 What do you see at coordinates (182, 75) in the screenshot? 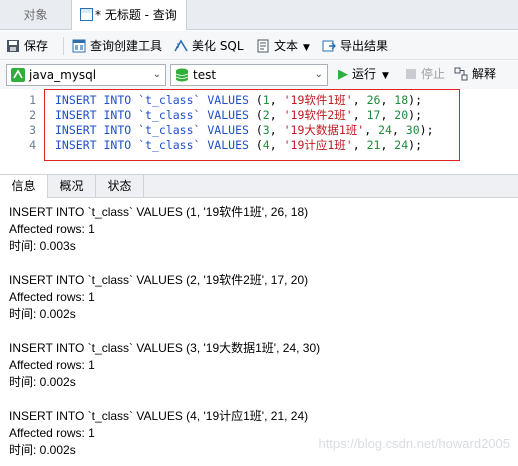
I see `database-icon` at bounding box center [182, 75].